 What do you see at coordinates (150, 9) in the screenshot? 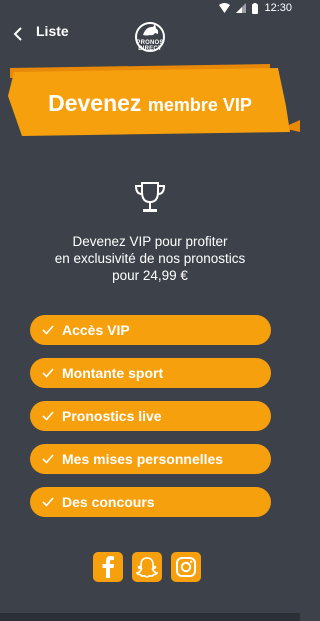
I see `status-bar: 12:30` at bounding box center [150, 9].